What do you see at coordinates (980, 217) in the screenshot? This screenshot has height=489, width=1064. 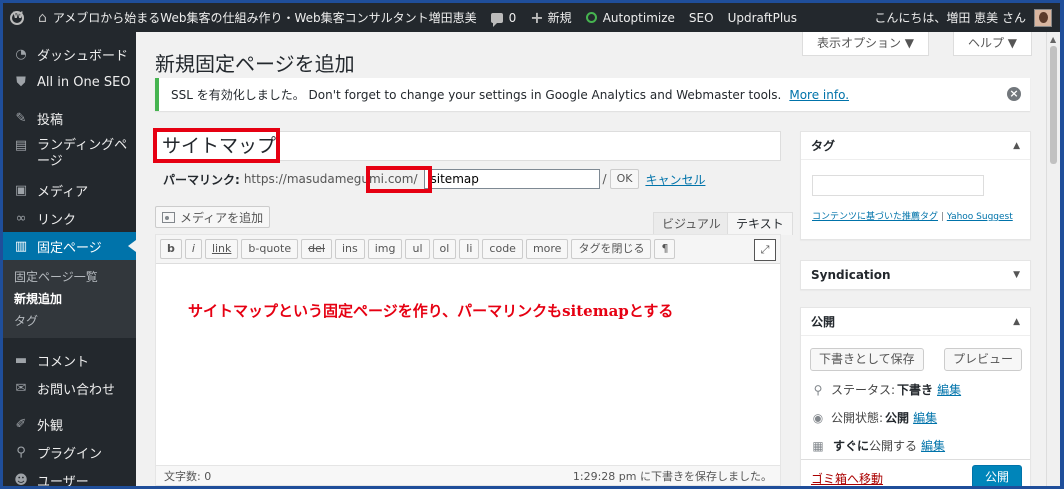 I see `yahoo-suggest-link: Yahoo Suggest` at bounding box center [980, 217].